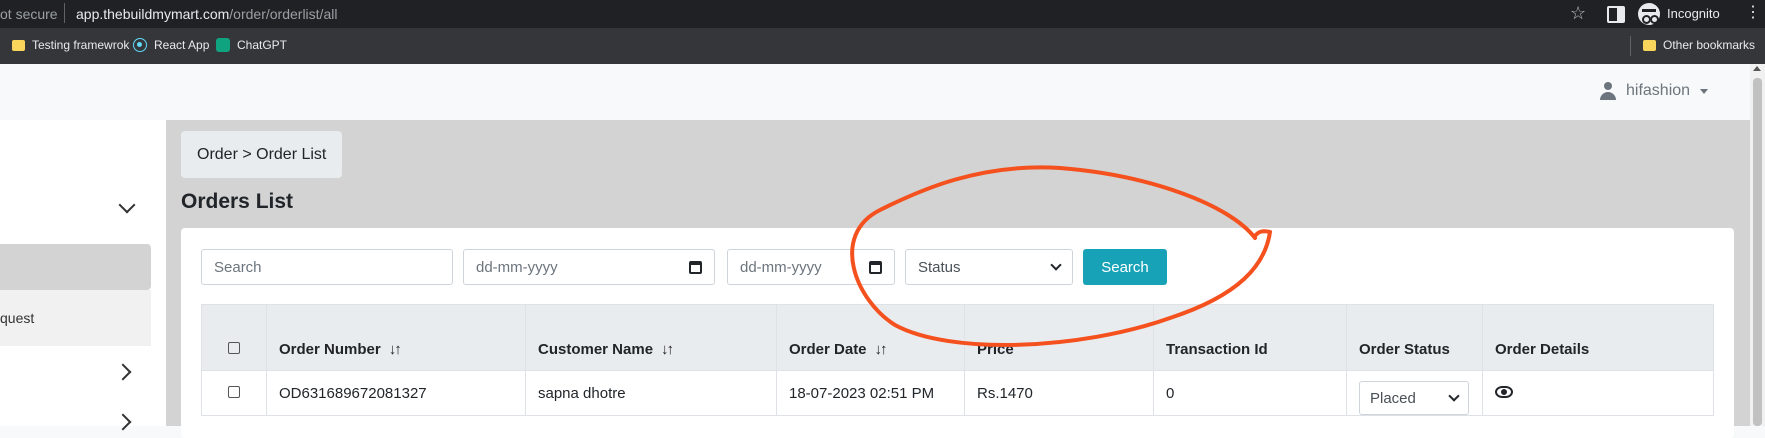 This screenshot has width=1765, height=438. I want to click on url-domain: app.thebuildmymart.com, so click(153, 14).